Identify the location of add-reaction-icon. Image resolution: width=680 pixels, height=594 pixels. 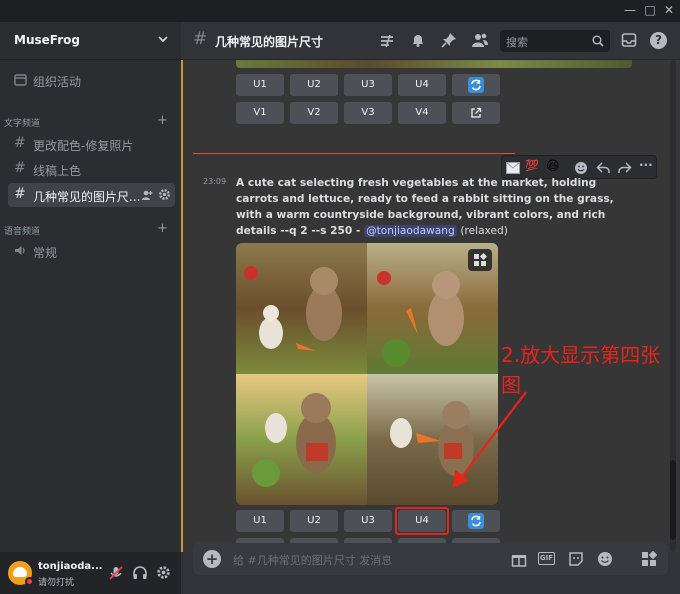
(581, 168).